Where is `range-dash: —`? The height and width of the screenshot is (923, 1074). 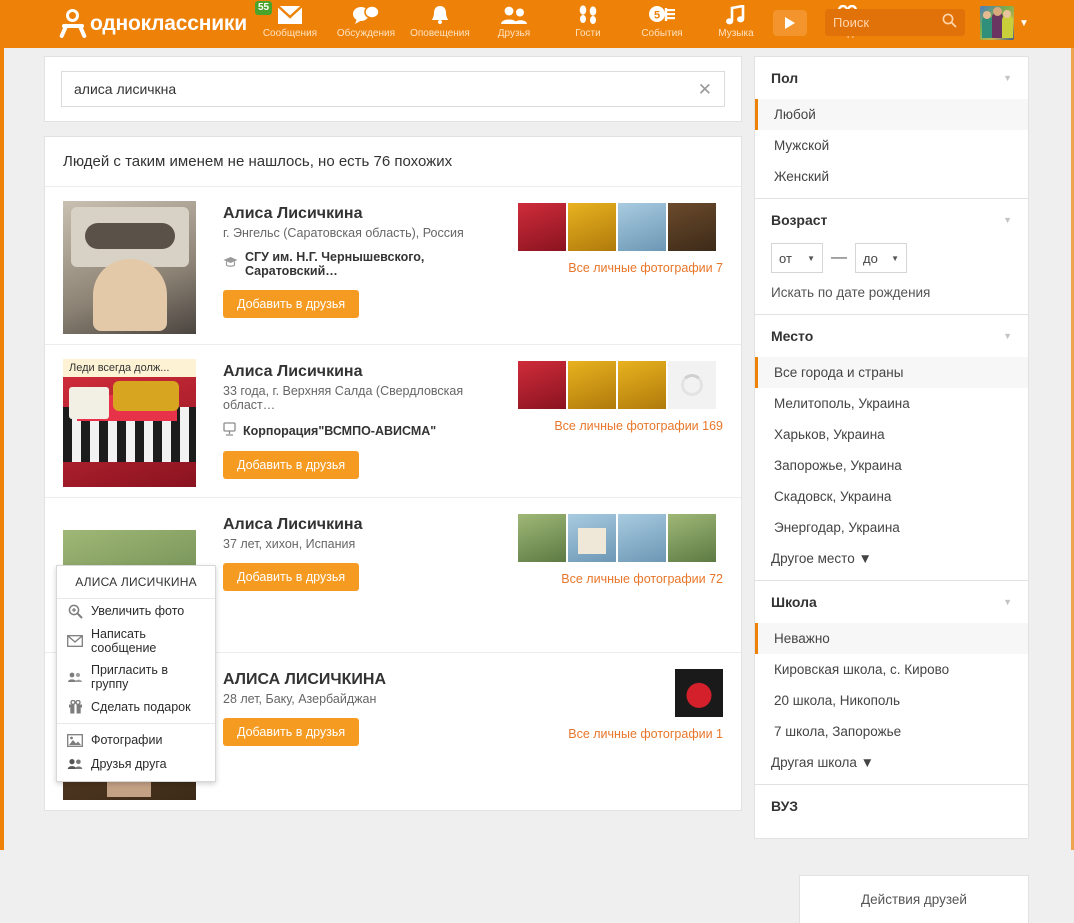
range-dash: — is located at coordinates (839, 257).